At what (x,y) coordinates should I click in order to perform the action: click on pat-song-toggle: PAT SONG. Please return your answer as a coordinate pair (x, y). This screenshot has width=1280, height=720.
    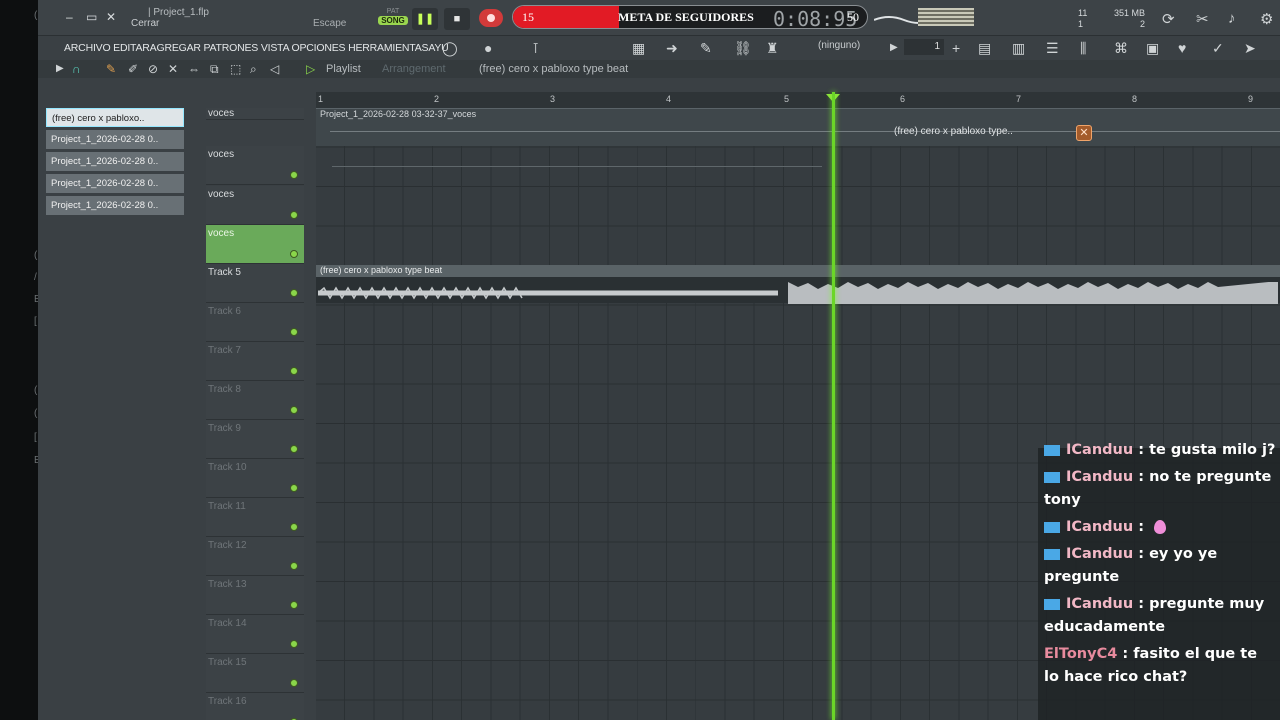
    Looking at the image, I should click on (393, 19).